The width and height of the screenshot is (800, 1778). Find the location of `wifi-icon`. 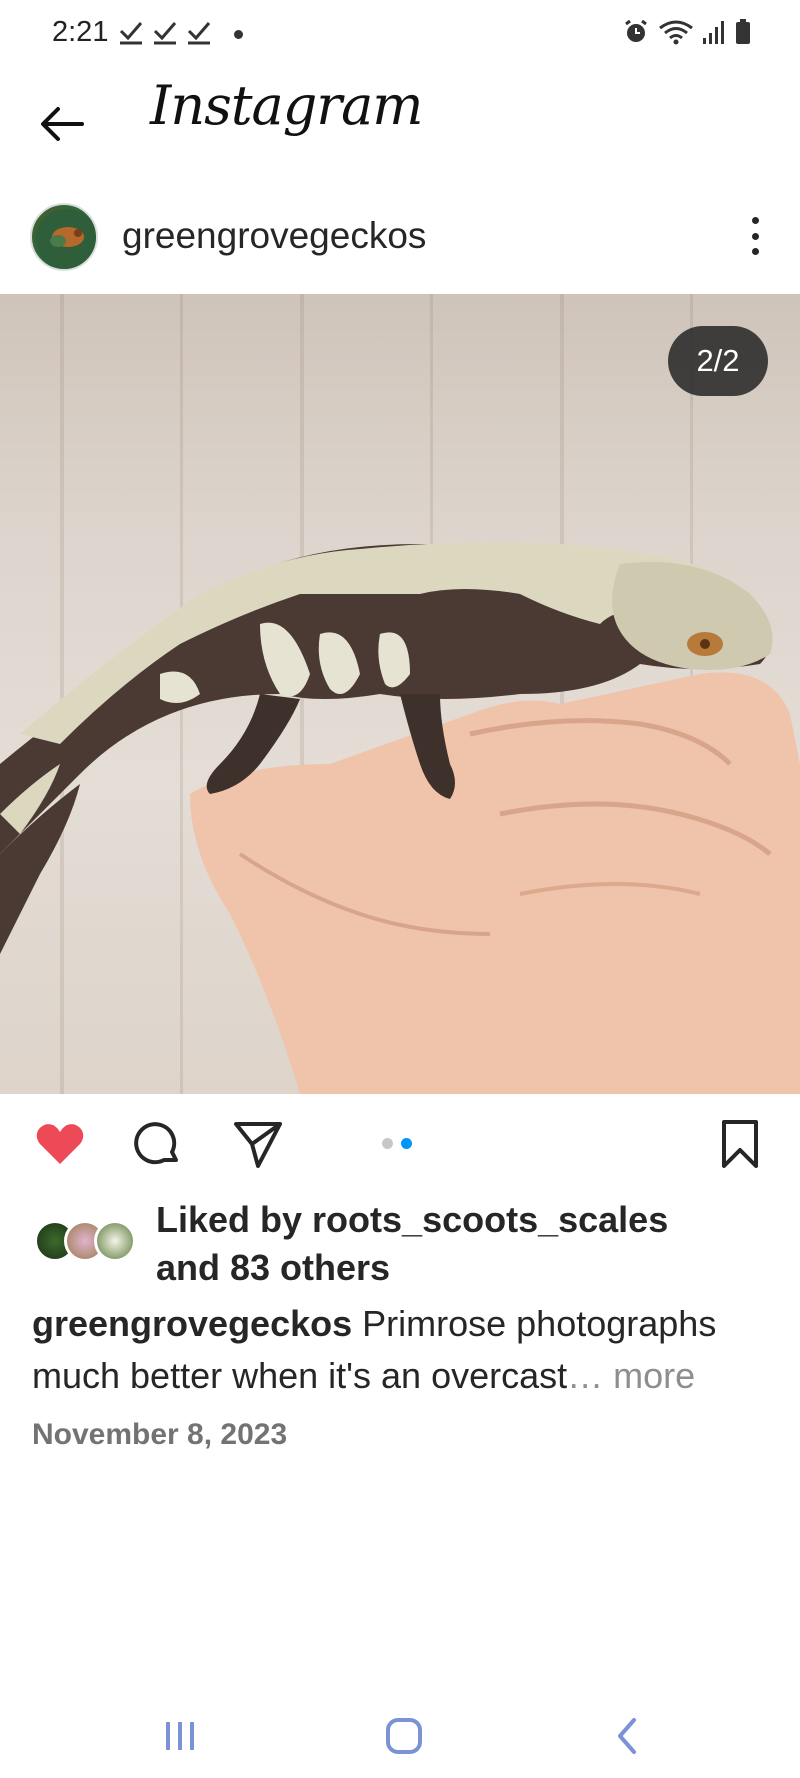

wifi-icon is located at coordinates (676, 32).